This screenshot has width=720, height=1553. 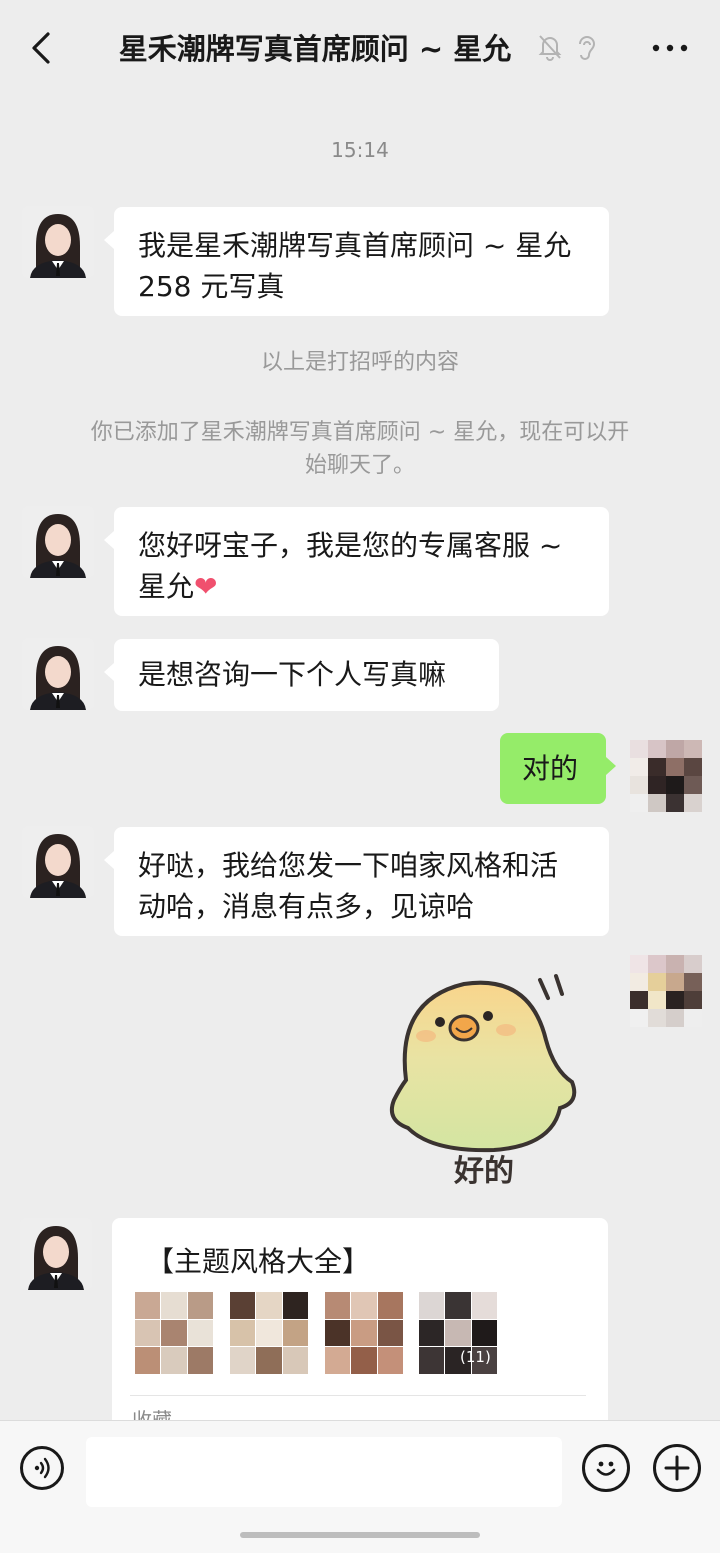 I want to click on incoming-message-bubble: 好哒，我给您发一下咱家风格和活 动哈，消息有点多，见谅哈, so click(x=356, y=881).